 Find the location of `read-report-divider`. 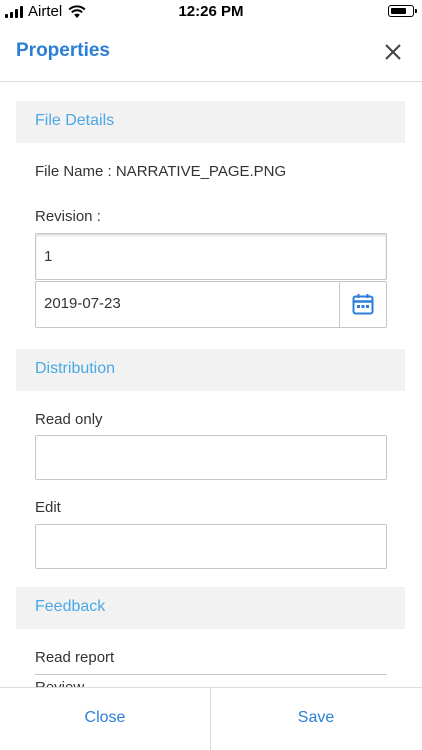

read-report-divider is located at coordinates (211, 674).